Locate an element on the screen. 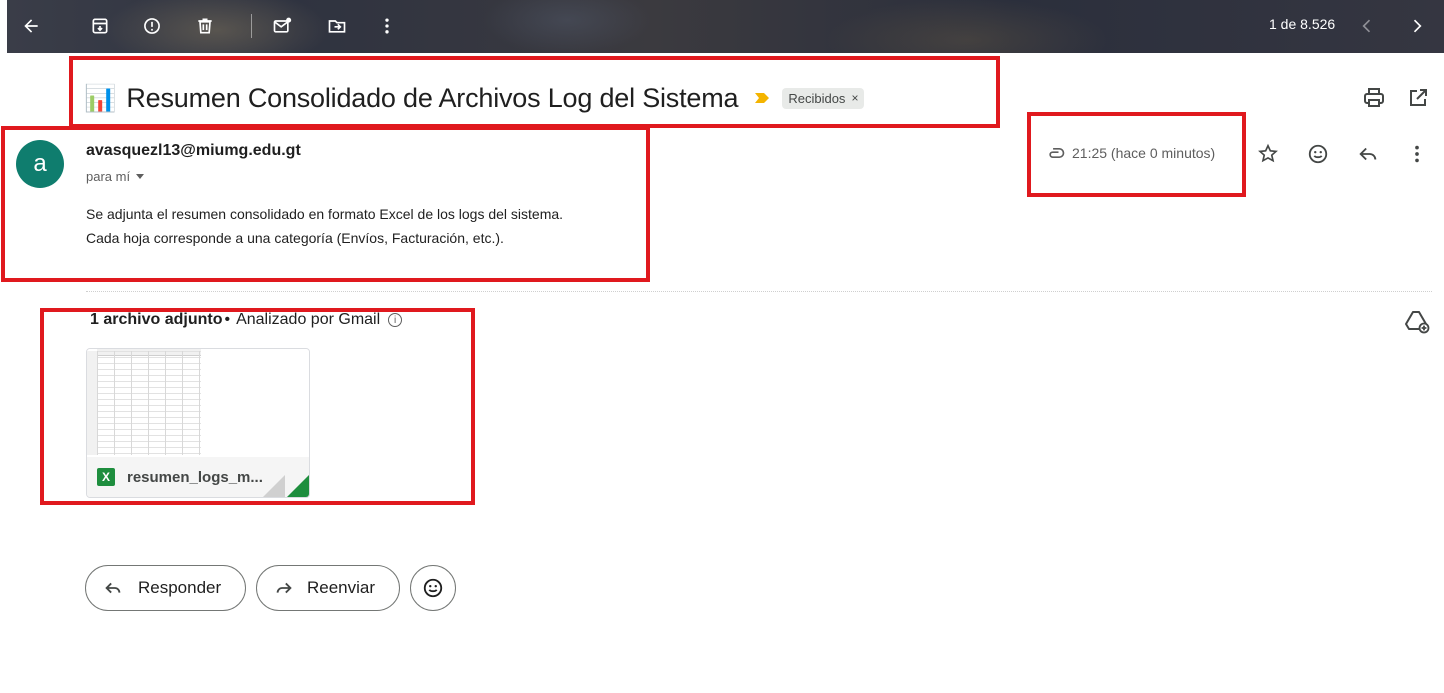  important-marker-icon is located at coordinates (762, 98).